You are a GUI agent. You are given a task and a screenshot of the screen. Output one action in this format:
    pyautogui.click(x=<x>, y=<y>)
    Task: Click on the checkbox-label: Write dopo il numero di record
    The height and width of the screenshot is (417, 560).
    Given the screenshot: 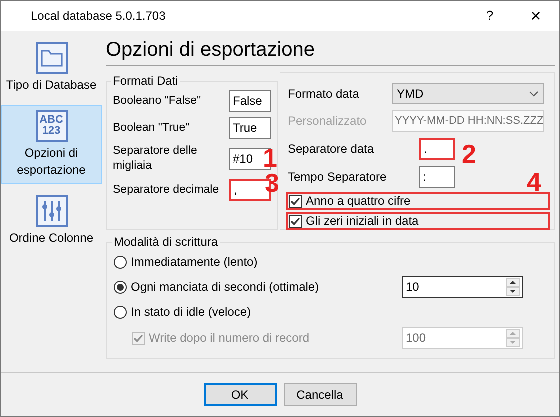 What is the action you would take?
    pyautogui.click(x=230, y=338)
    